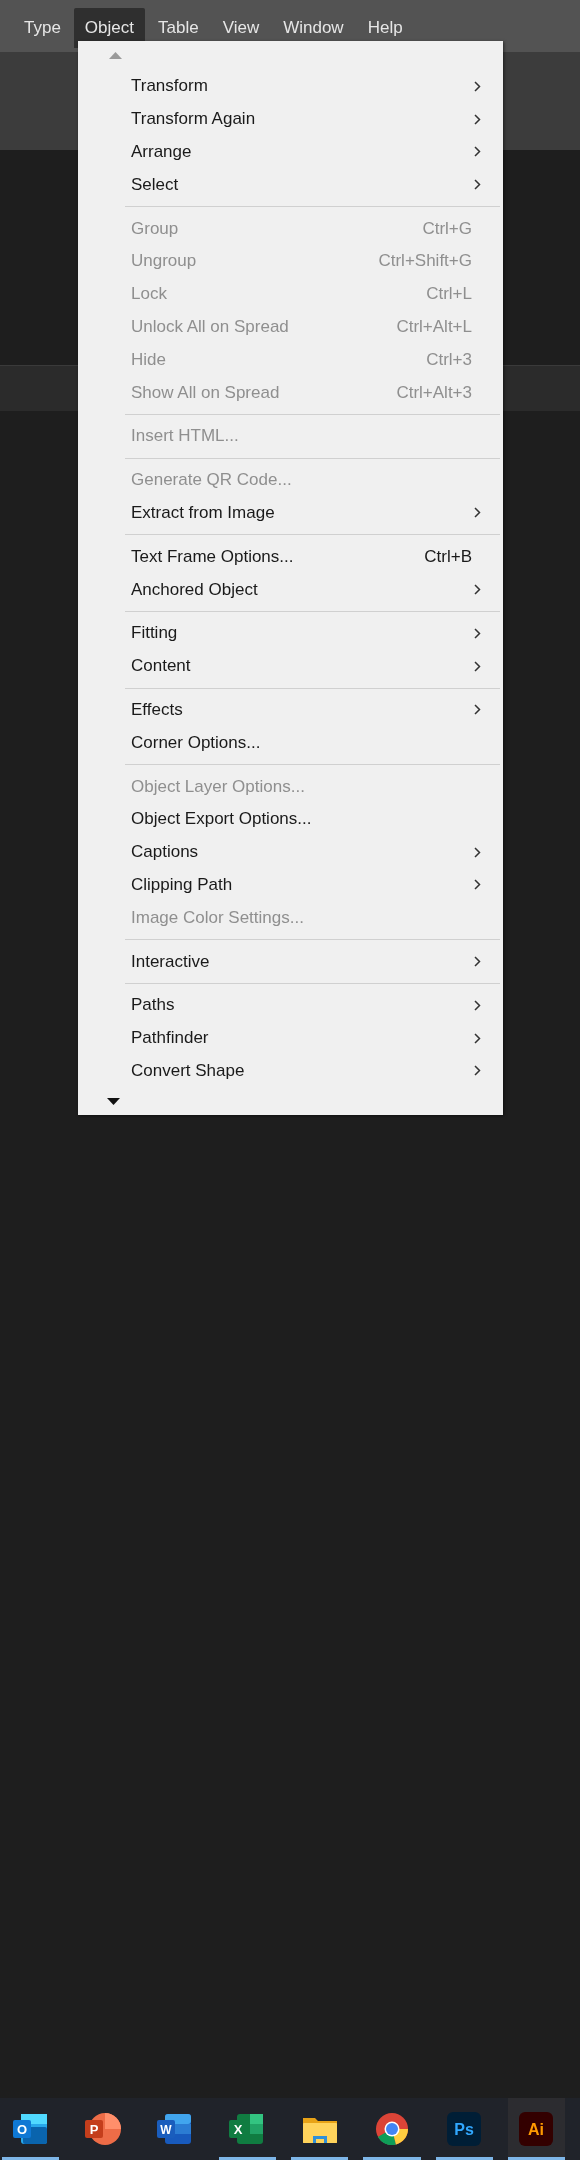  Describe the element at coordinates (290, 885) in the screenshot. I see `menu-item: Clipping Path` at that location.